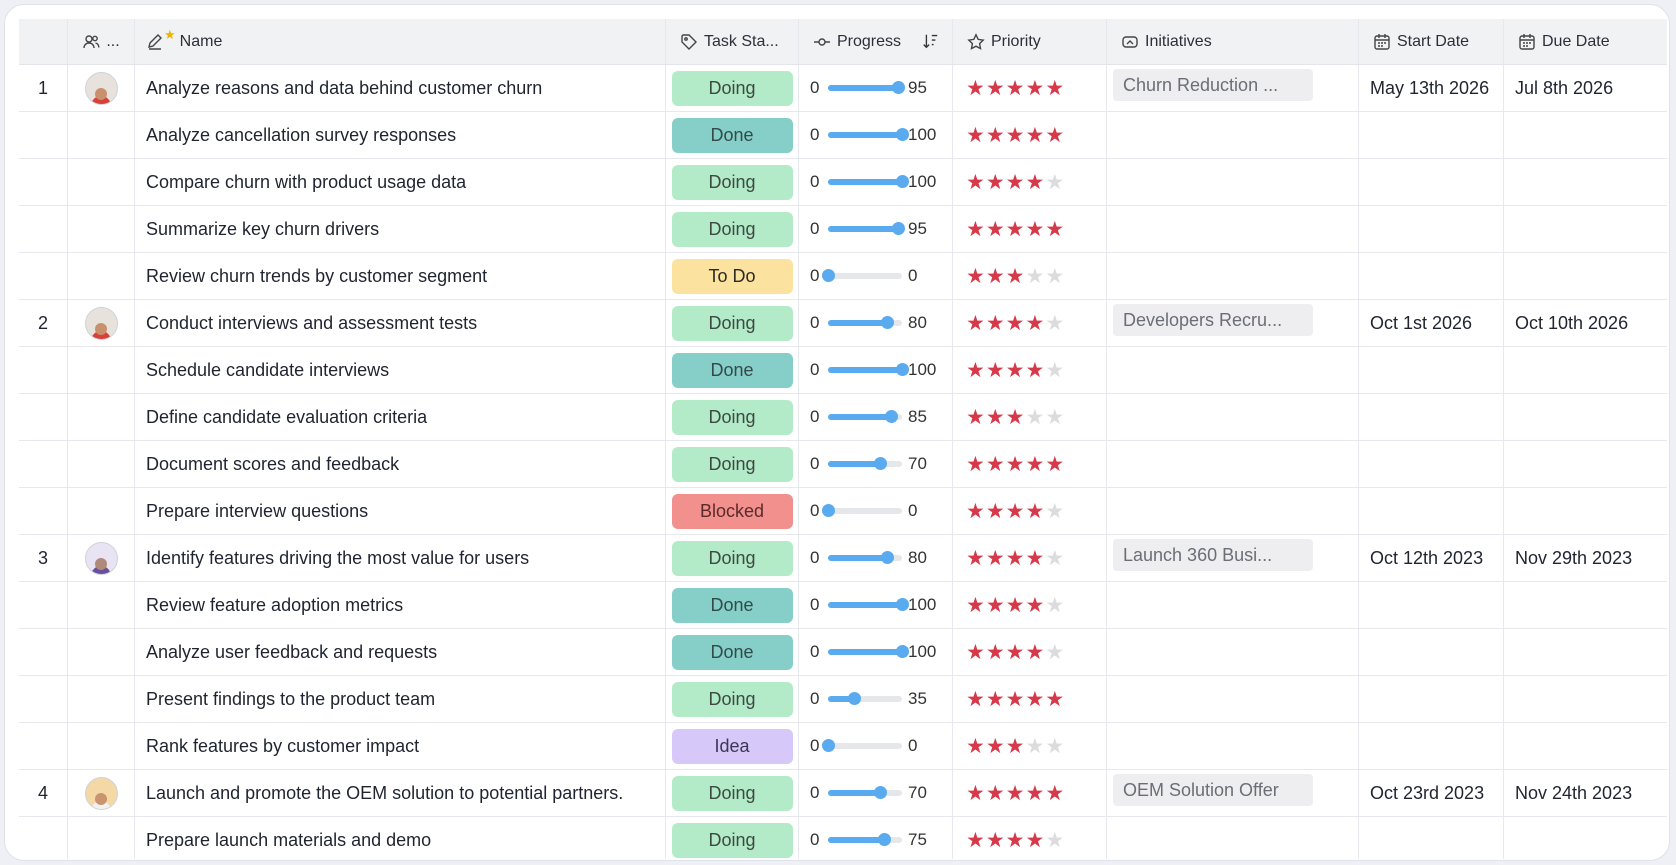  Describe the element at coordinates (732, 511) in the screenshot. I see `task-status-cell: Blocked` at that location.